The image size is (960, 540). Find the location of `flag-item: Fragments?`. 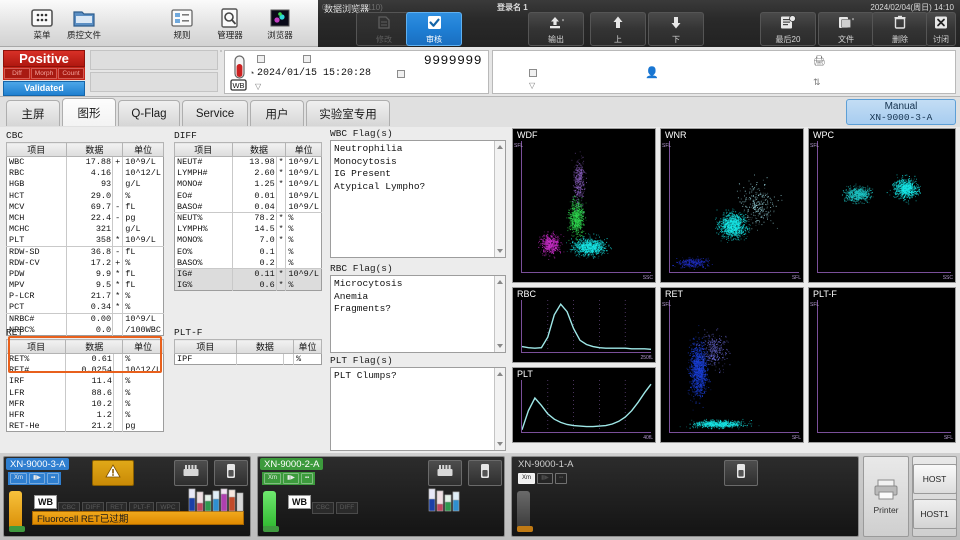

flag-item: Fragments? is located at coordinates (418, 309).